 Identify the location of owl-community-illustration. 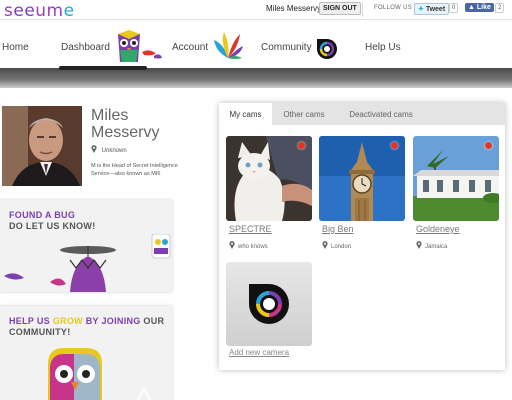
(99, 374).